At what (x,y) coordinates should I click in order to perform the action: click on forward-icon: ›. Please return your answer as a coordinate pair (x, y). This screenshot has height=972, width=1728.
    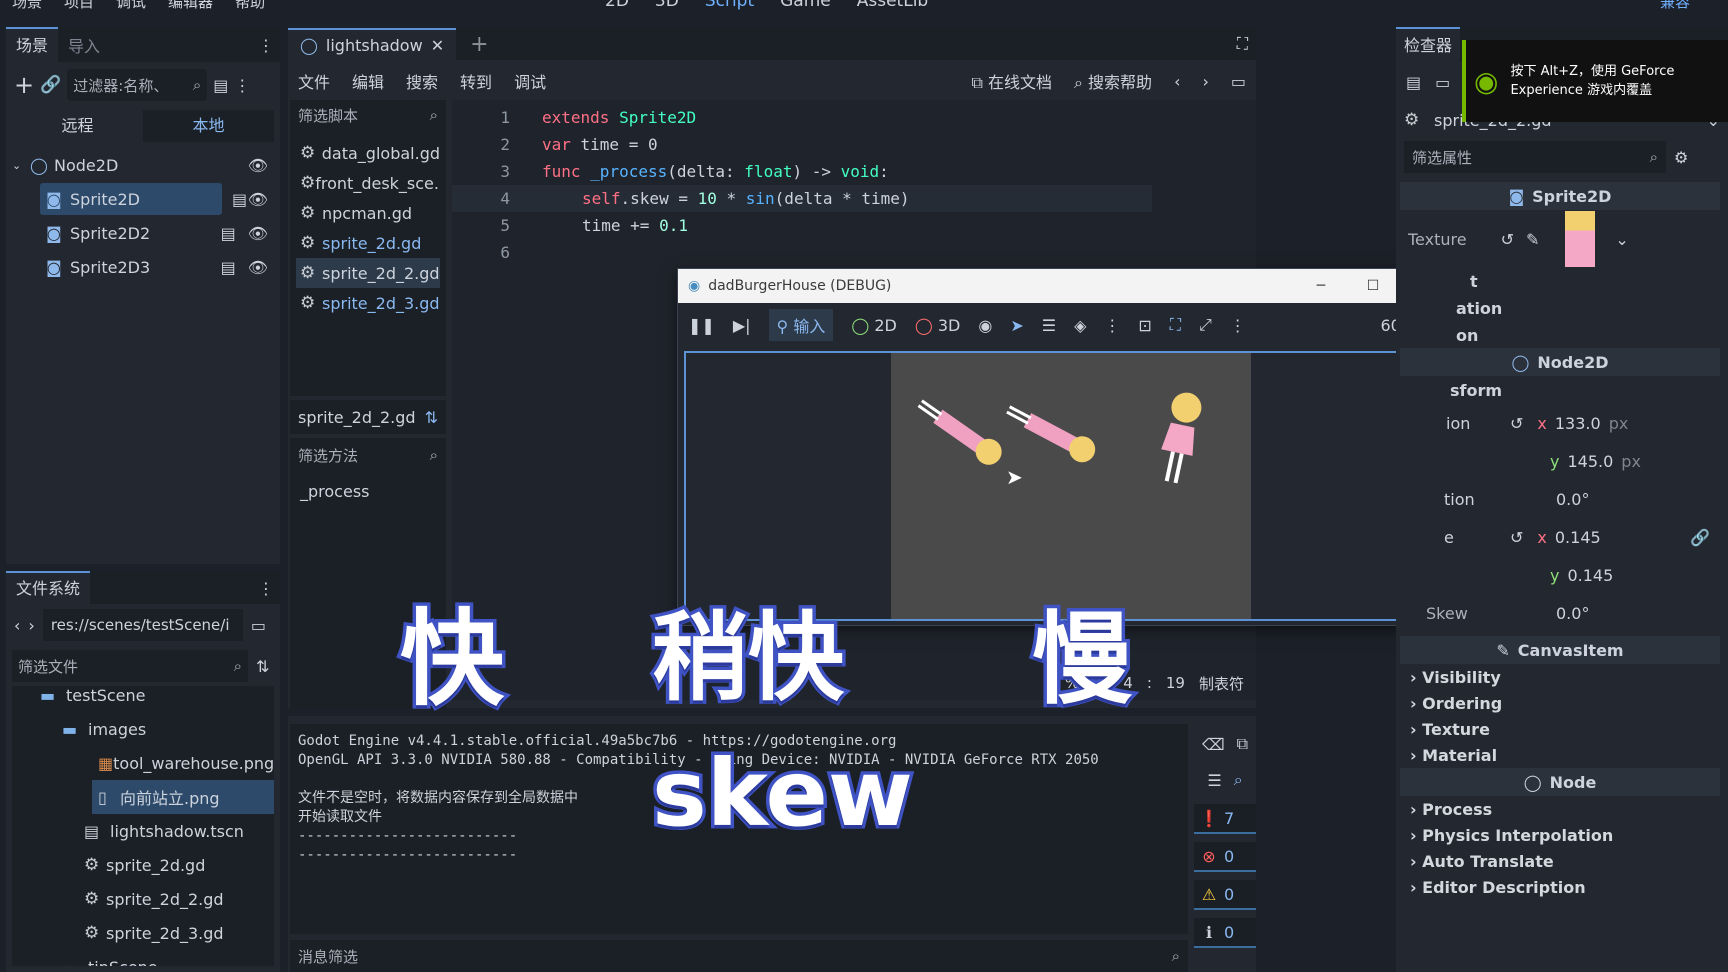
    Looking at the image, I should click on (31, 625).